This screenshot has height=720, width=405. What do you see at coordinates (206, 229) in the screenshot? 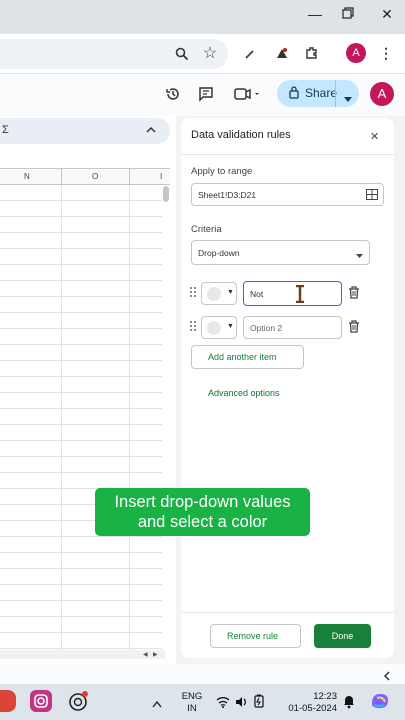
I see `criteria-label: Criteria` at bounding box center [206, 229].